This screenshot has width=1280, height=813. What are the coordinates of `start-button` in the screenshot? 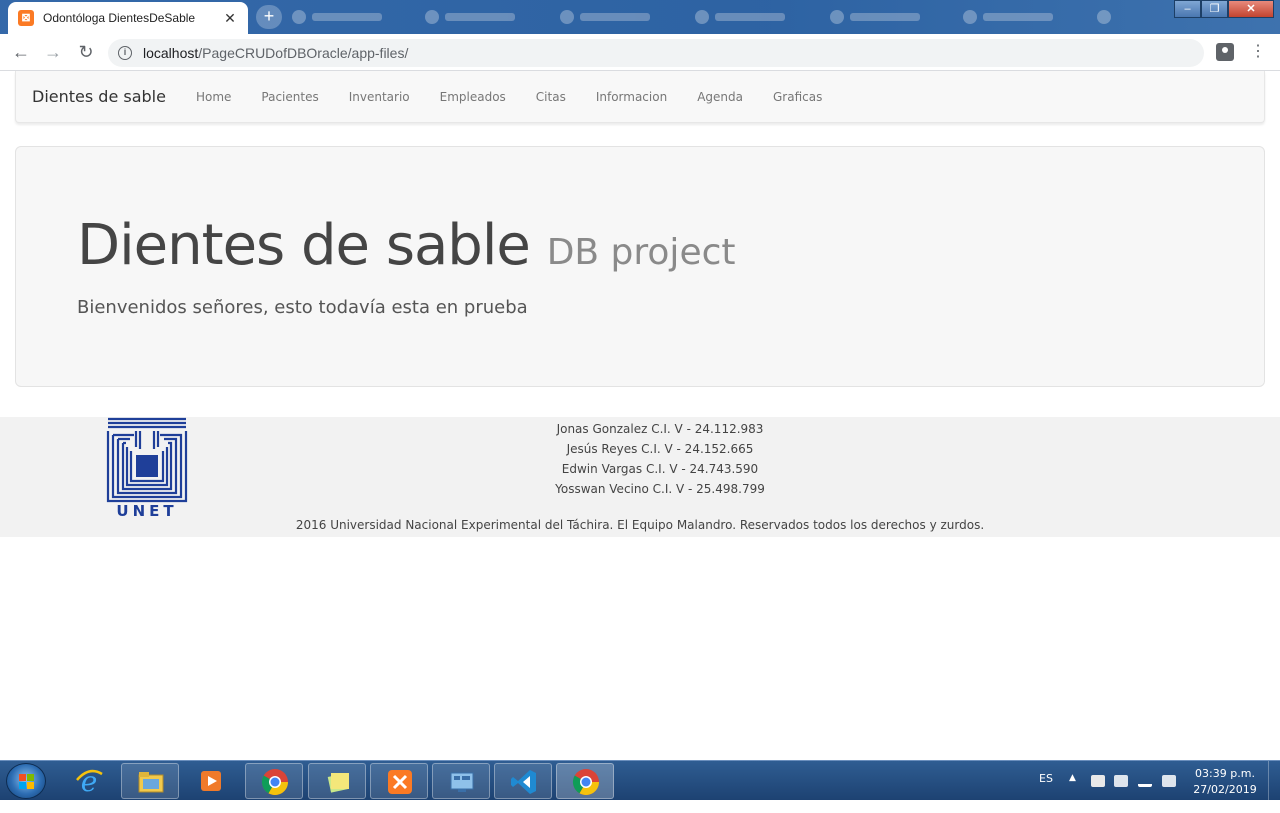 It's located at (26, 781).